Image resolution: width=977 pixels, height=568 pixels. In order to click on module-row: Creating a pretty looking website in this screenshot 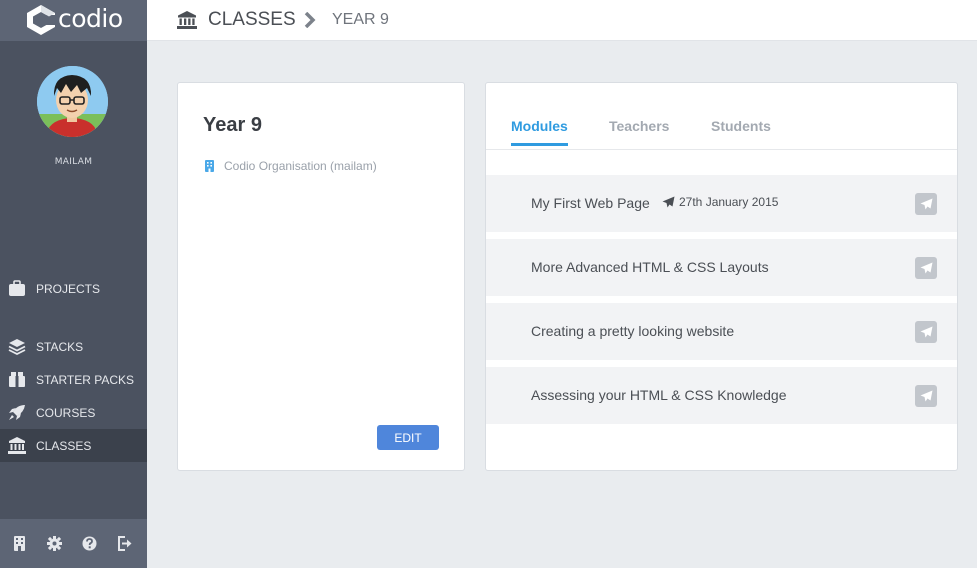, I will do `click(721, 331)`.